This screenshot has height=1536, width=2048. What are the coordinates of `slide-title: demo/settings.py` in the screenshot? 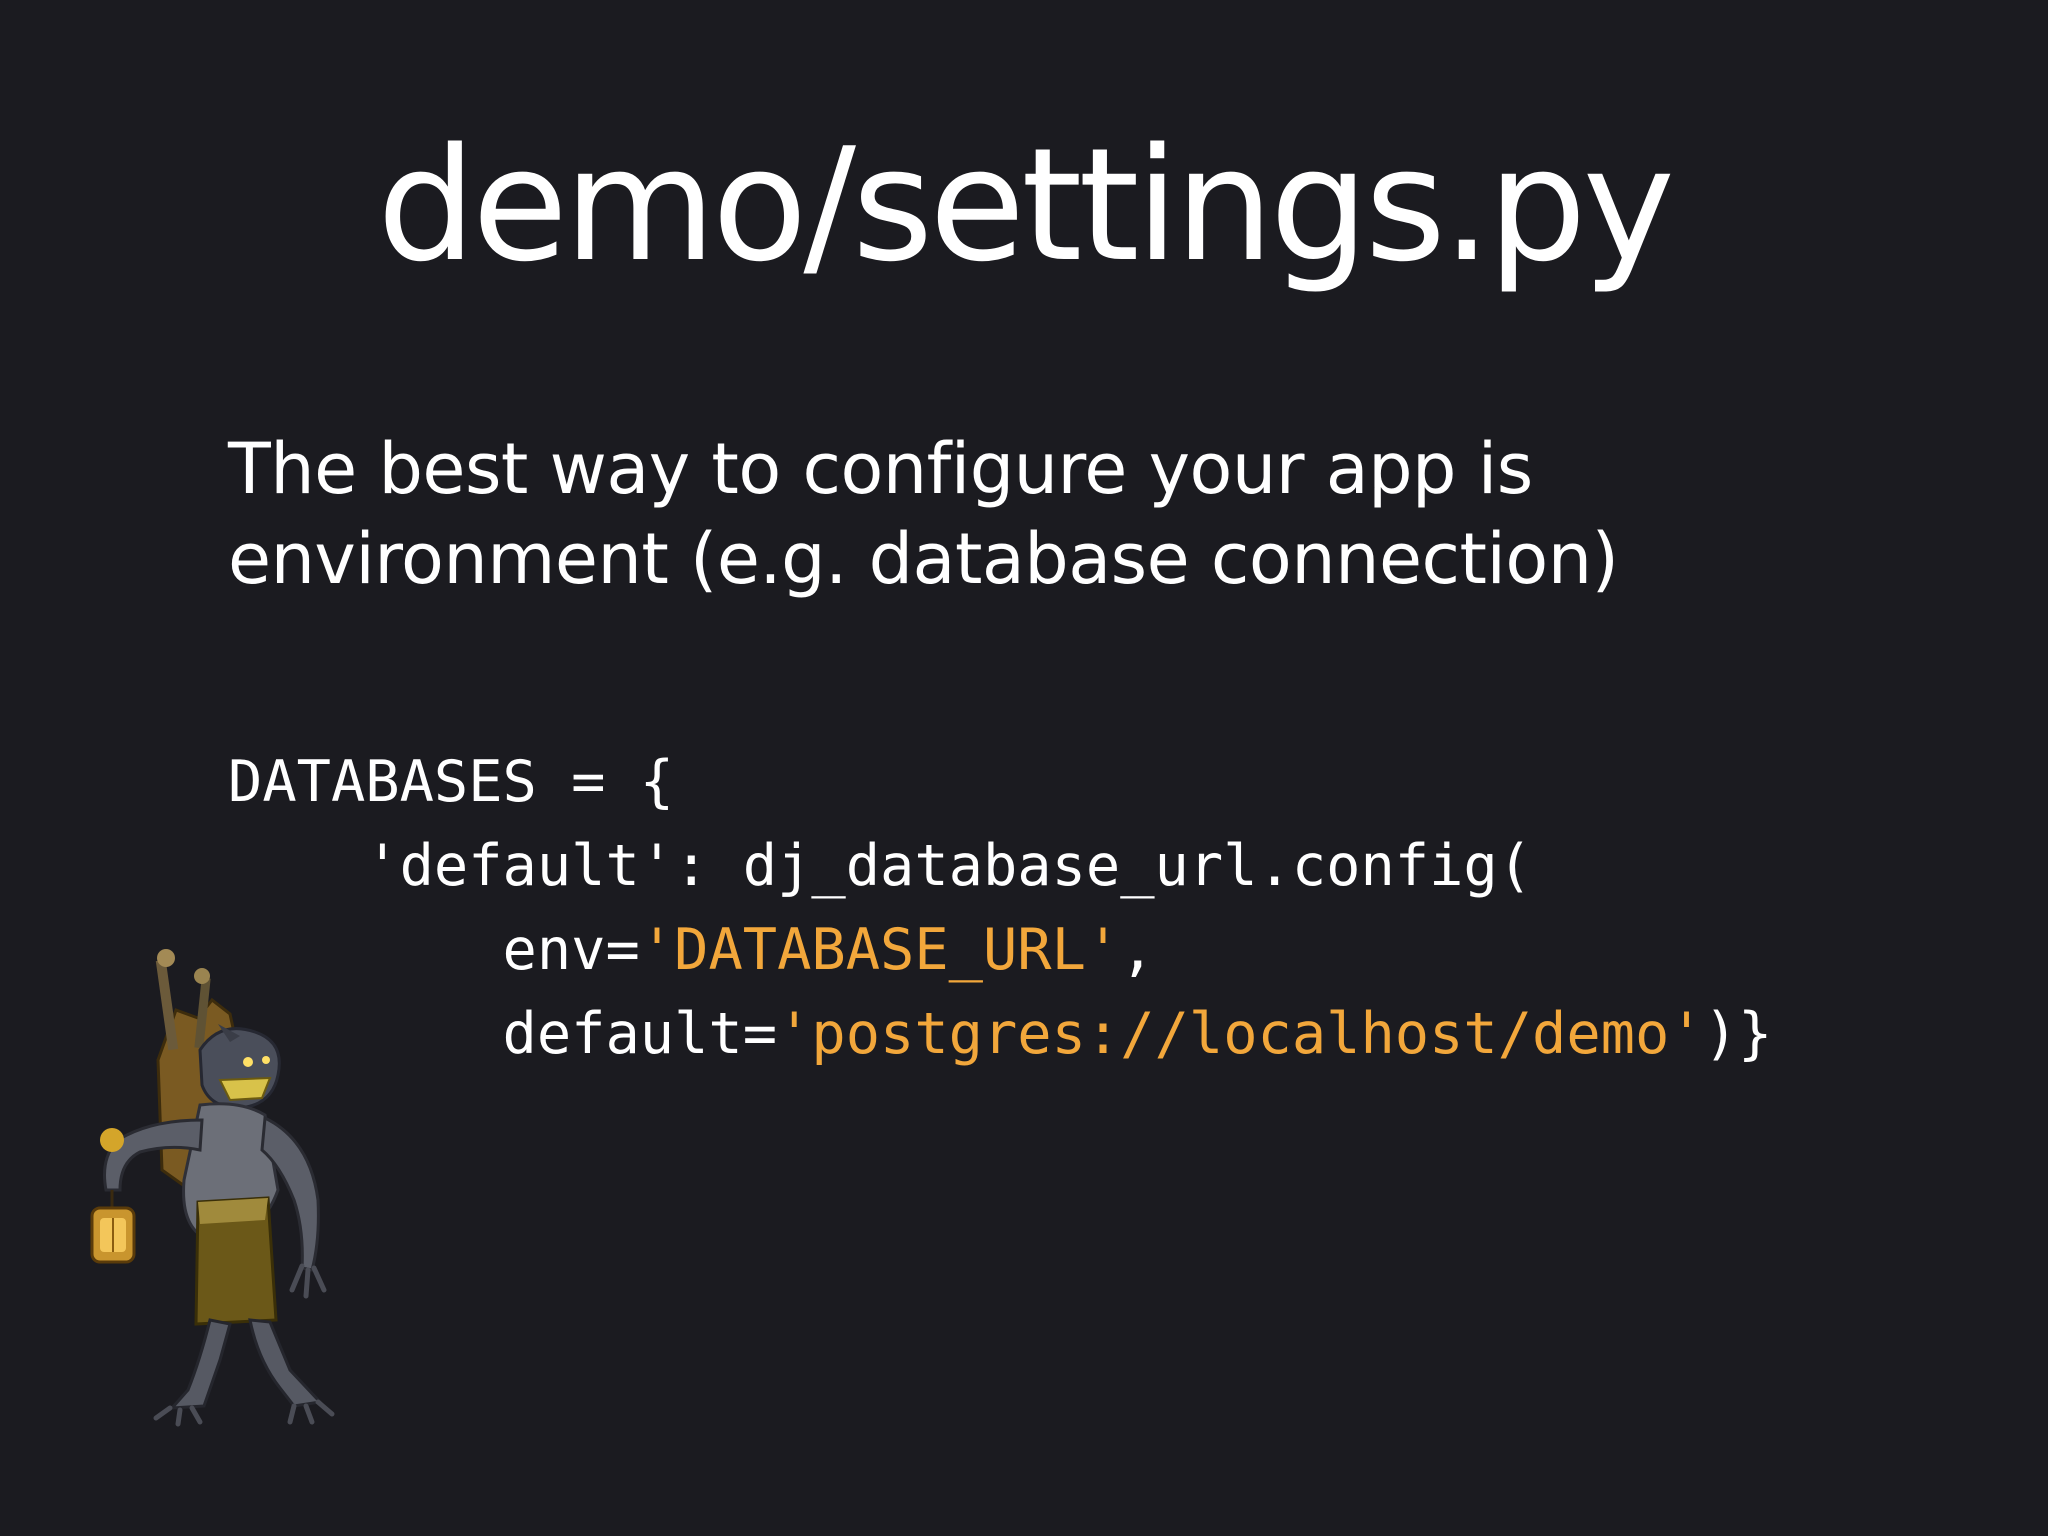 It's located at (1026, 205).